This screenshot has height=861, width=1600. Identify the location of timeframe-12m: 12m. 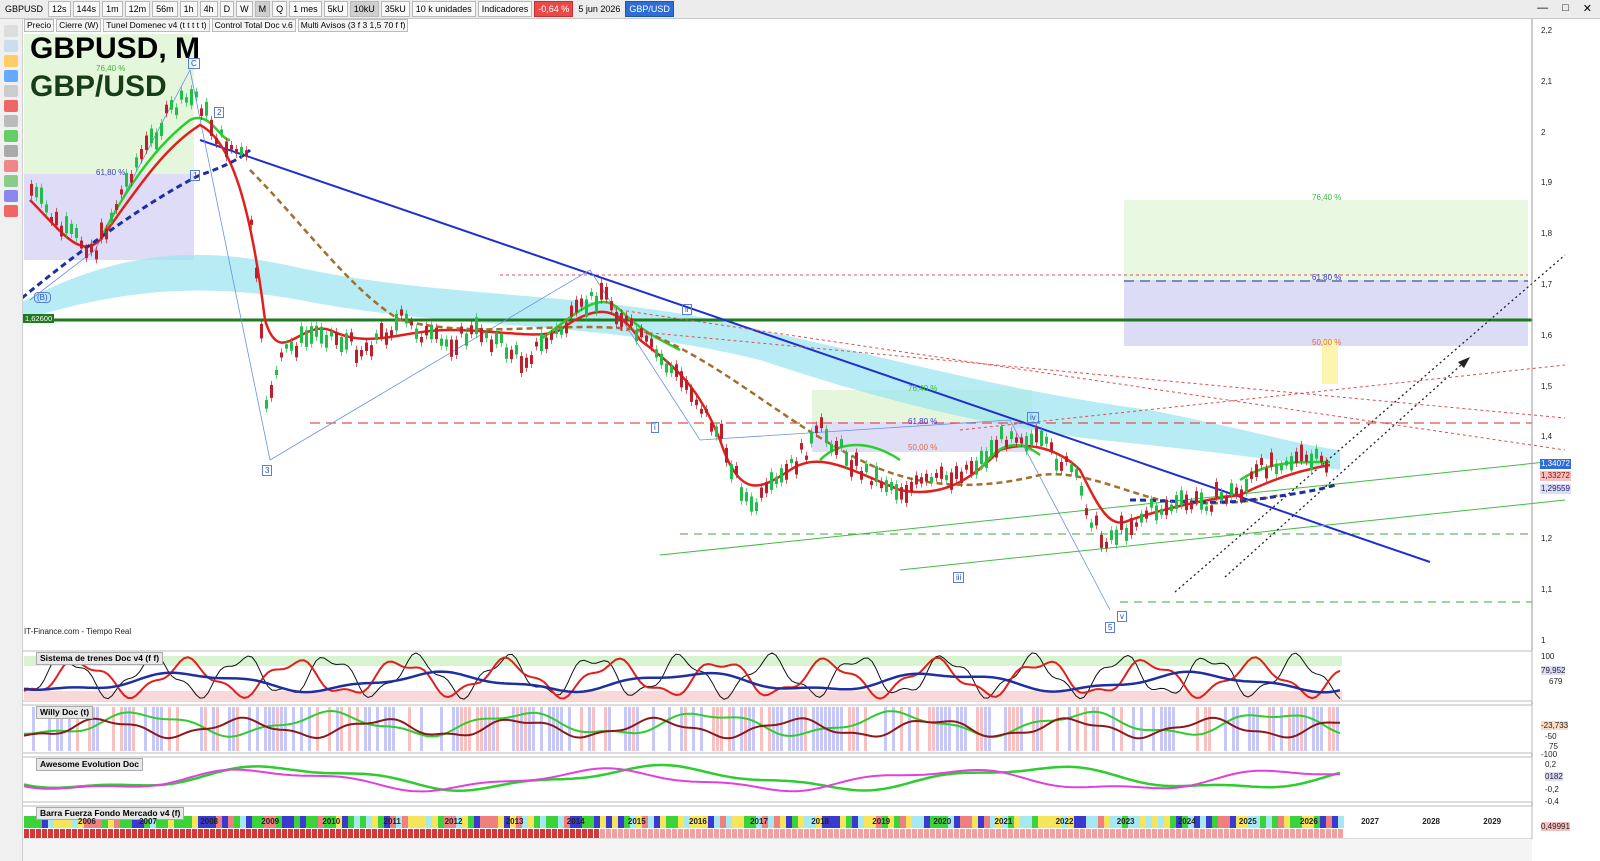
(137, 9).